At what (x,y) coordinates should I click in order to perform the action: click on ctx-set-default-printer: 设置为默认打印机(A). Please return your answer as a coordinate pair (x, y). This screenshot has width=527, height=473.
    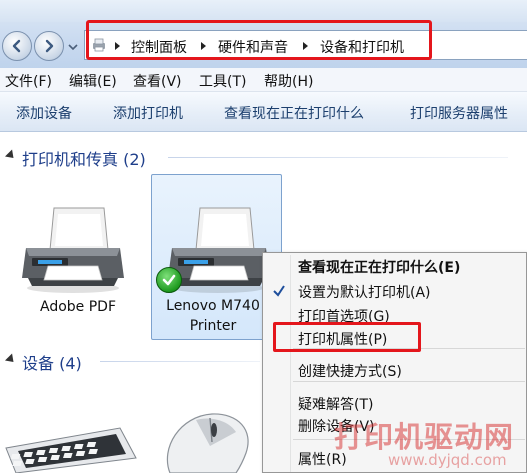
    Looking at the image, I should click on (364, 292).